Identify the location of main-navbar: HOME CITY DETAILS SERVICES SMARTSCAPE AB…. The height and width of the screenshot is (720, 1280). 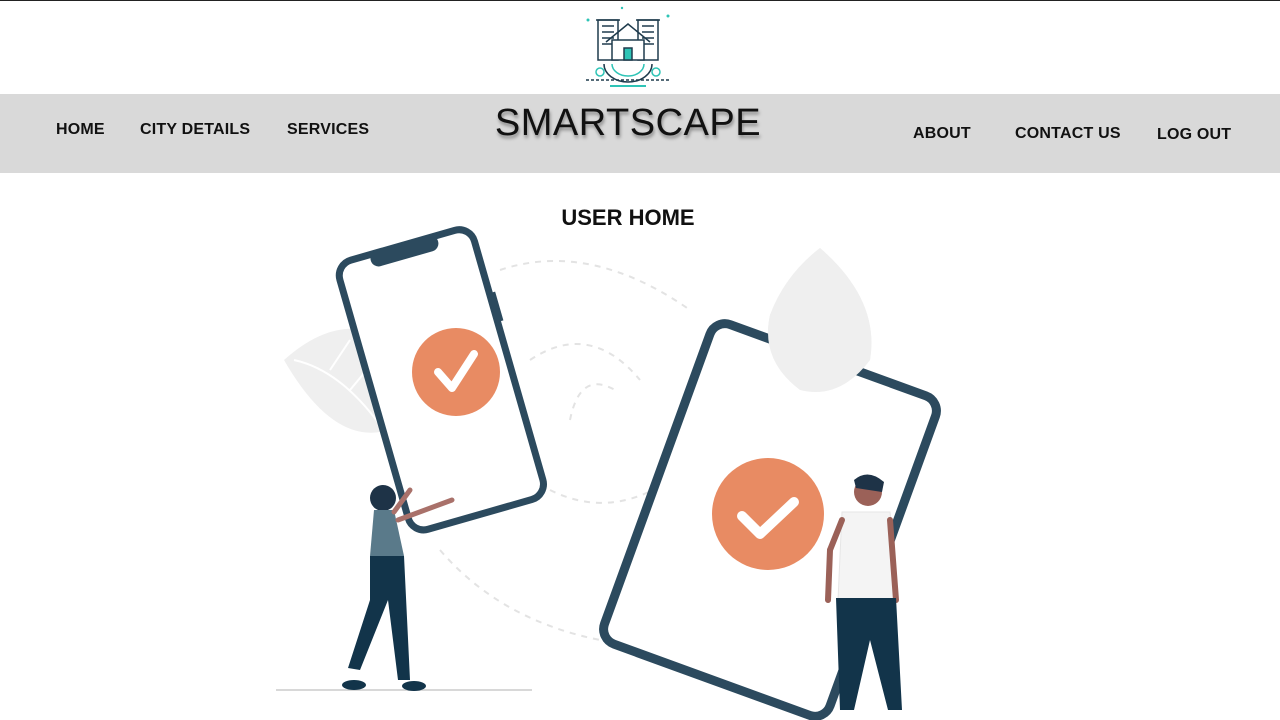
(640, 133).